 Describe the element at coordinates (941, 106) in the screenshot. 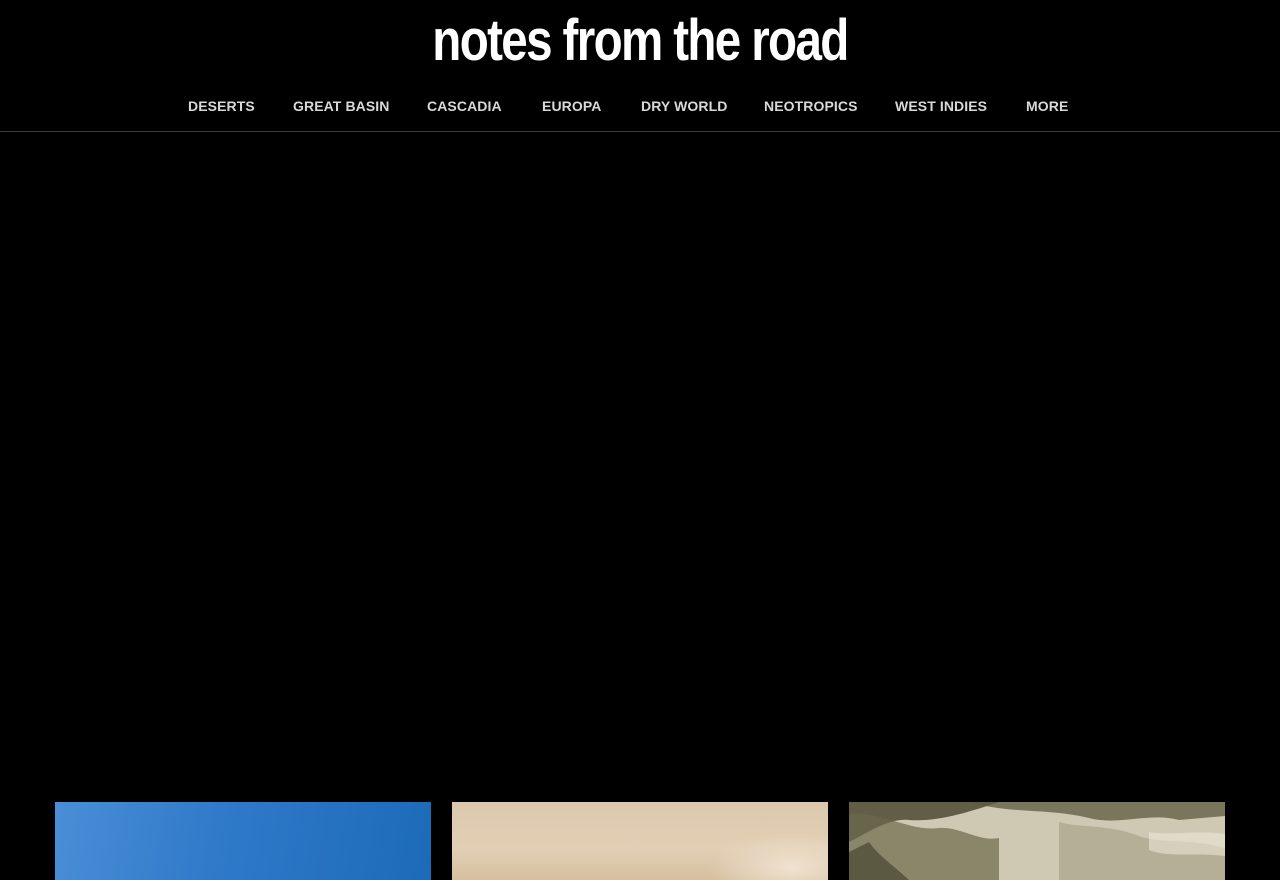

I see `nav-item-west-indies: WEST INDIES` at that location.